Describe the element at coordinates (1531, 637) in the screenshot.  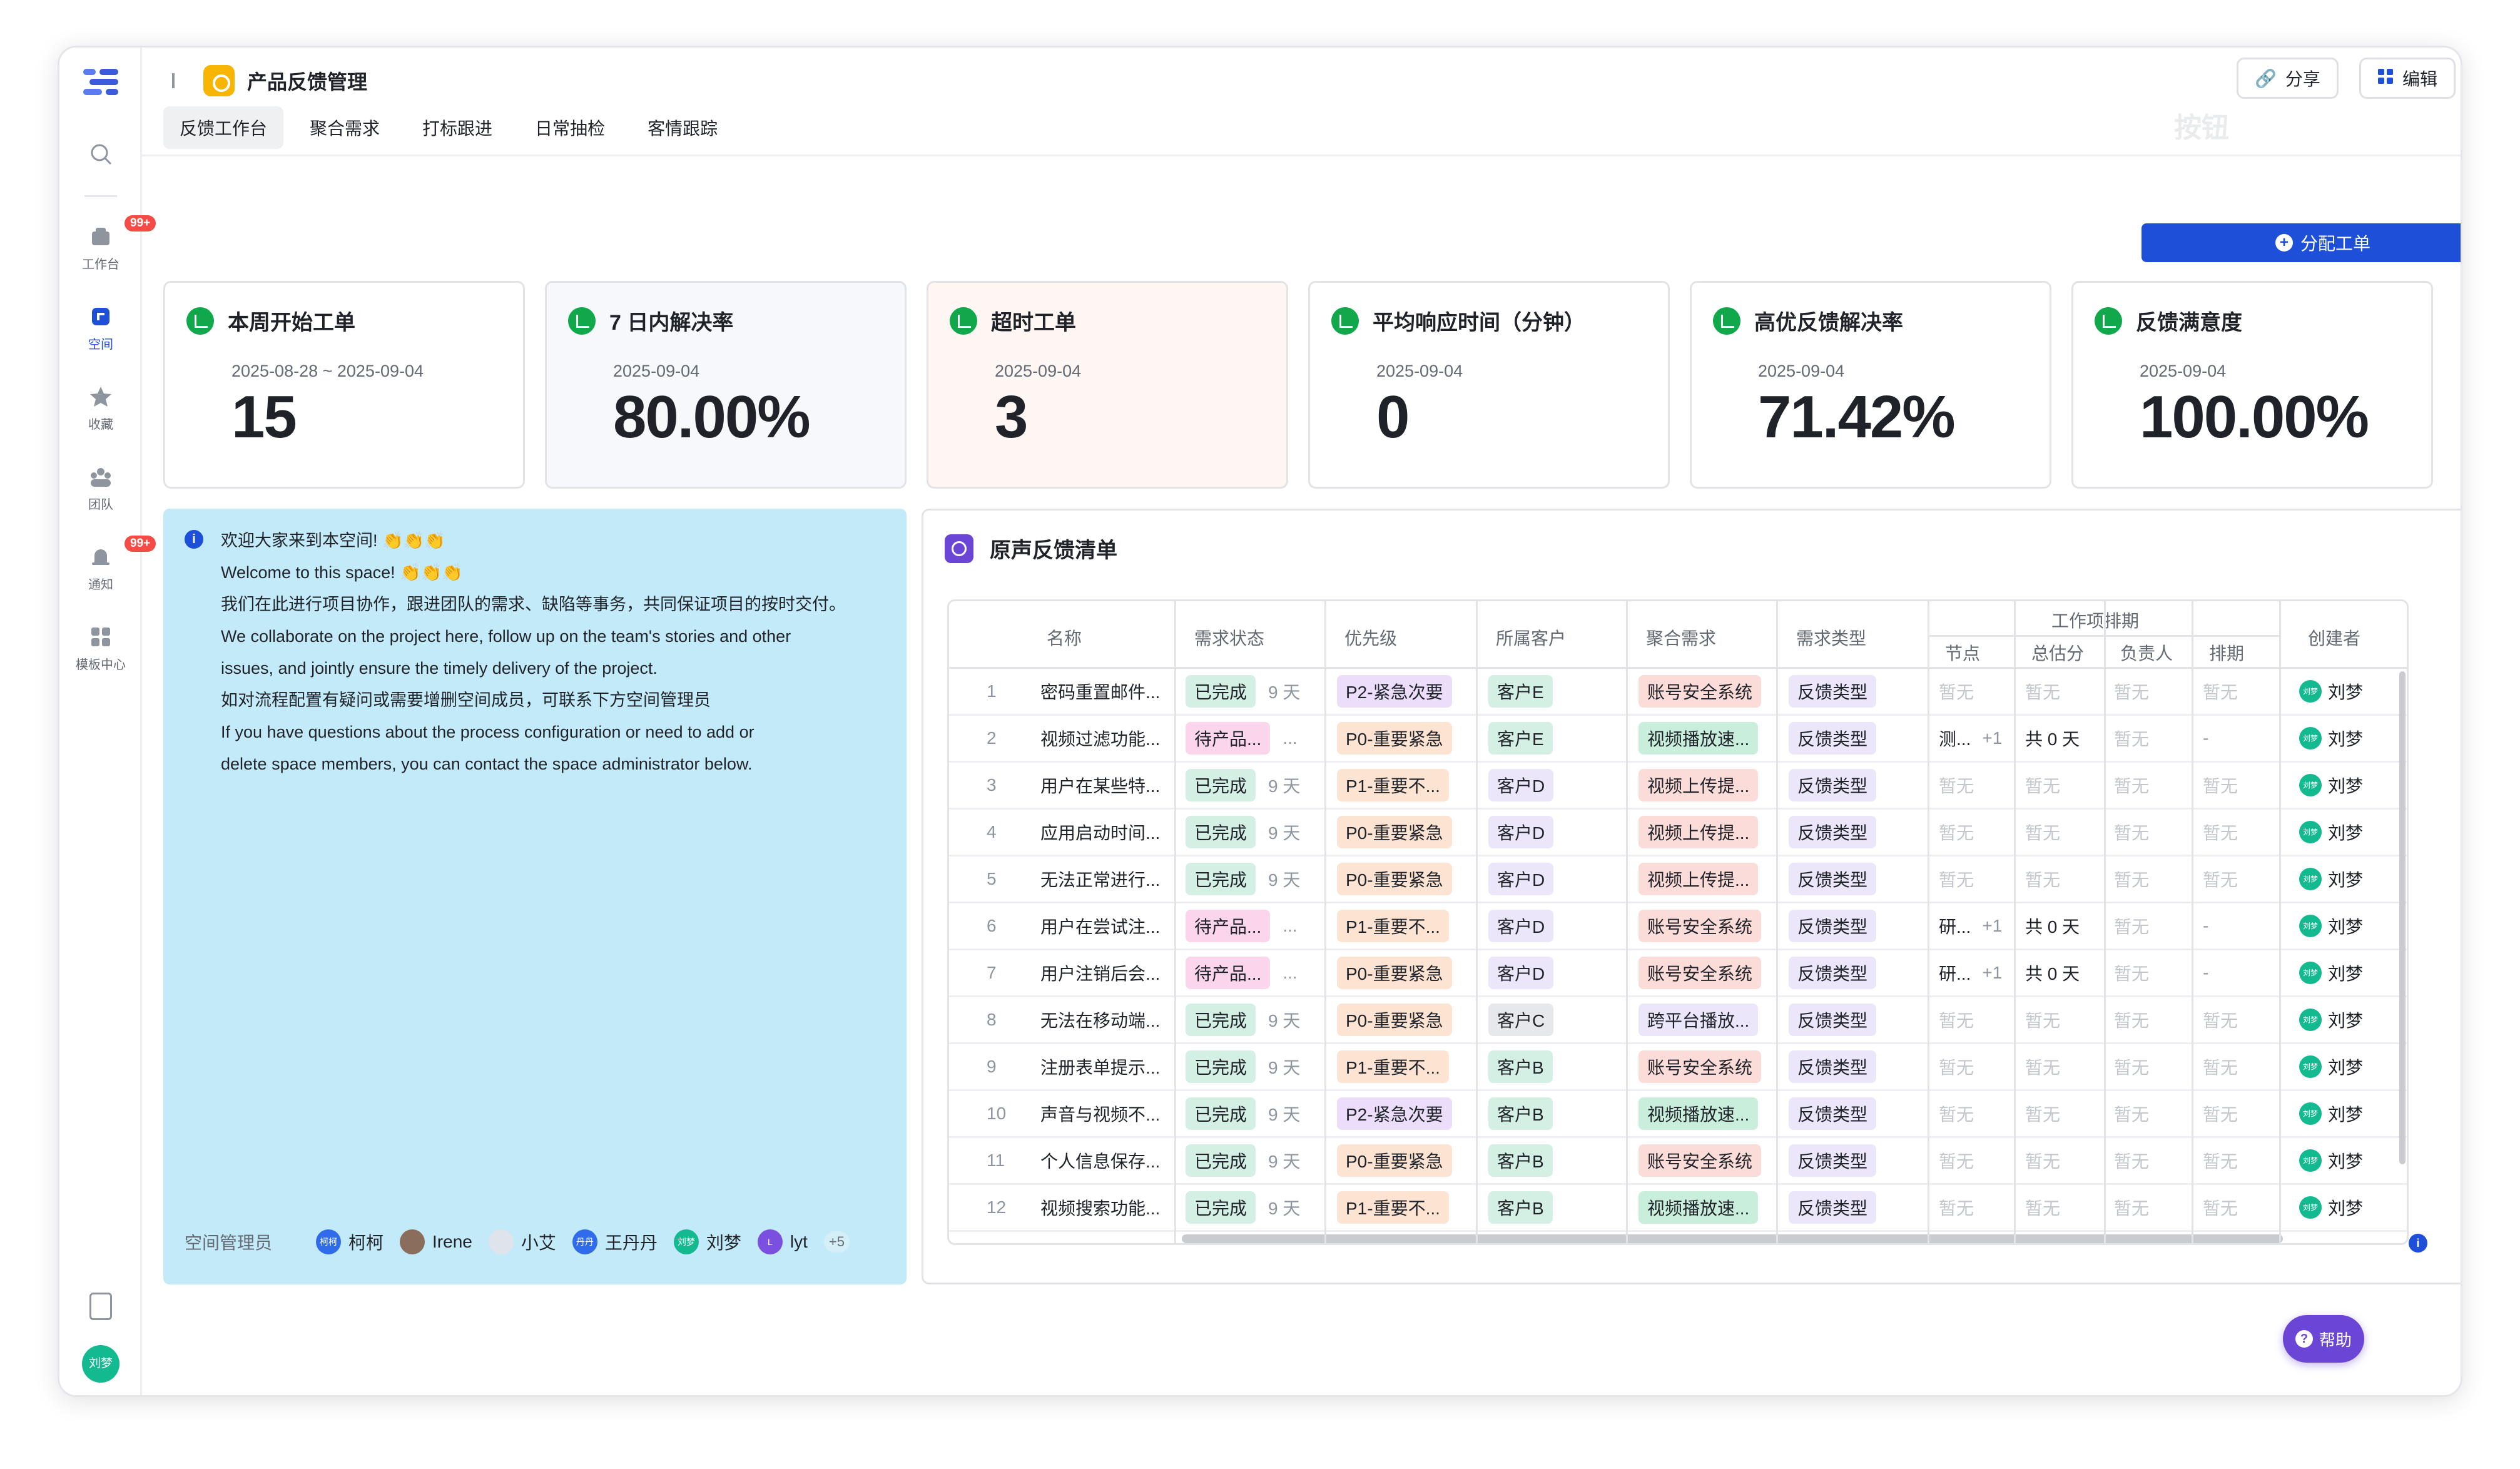
I see `col-customer: 所属客户` at that location.